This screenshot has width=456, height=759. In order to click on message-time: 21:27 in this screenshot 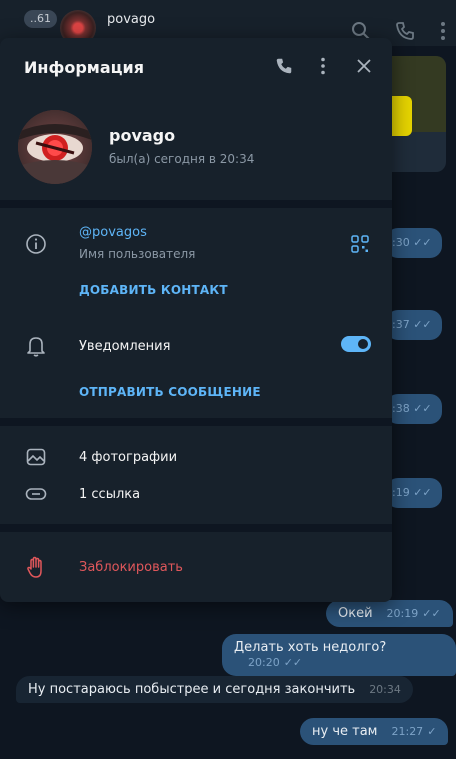, I will do `click(407, 731)`.